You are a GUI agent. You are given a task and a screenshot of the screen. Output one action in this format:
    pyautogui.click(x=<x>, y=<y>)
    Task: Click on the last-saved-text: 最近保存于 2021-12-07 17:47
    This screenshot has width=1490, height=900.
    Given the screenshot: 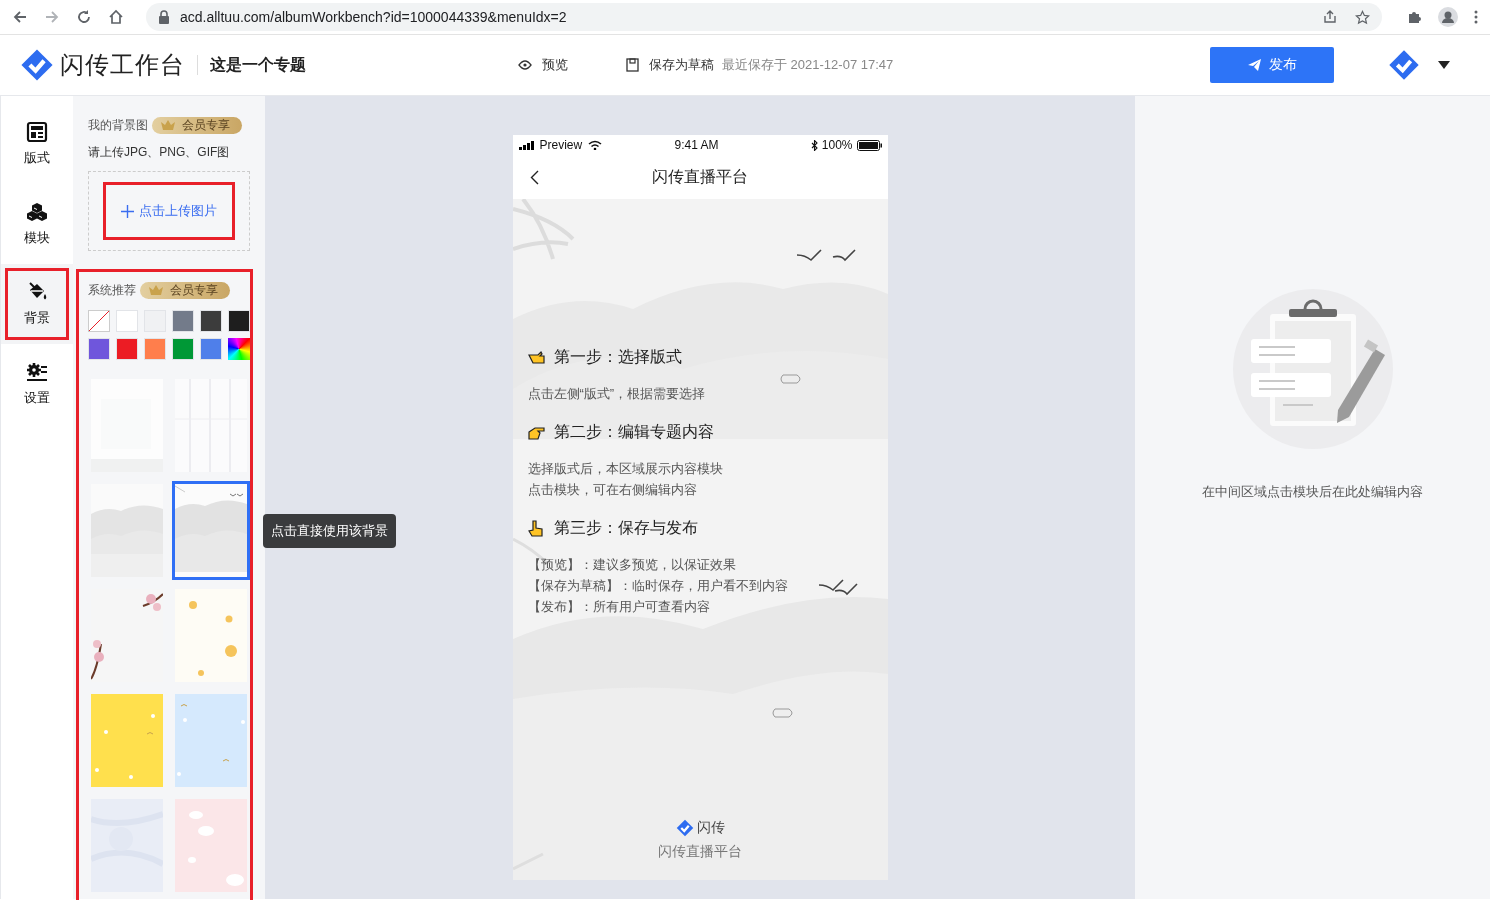 What is the action you would take?
    pyautogui.click(x=808, y=65)
    